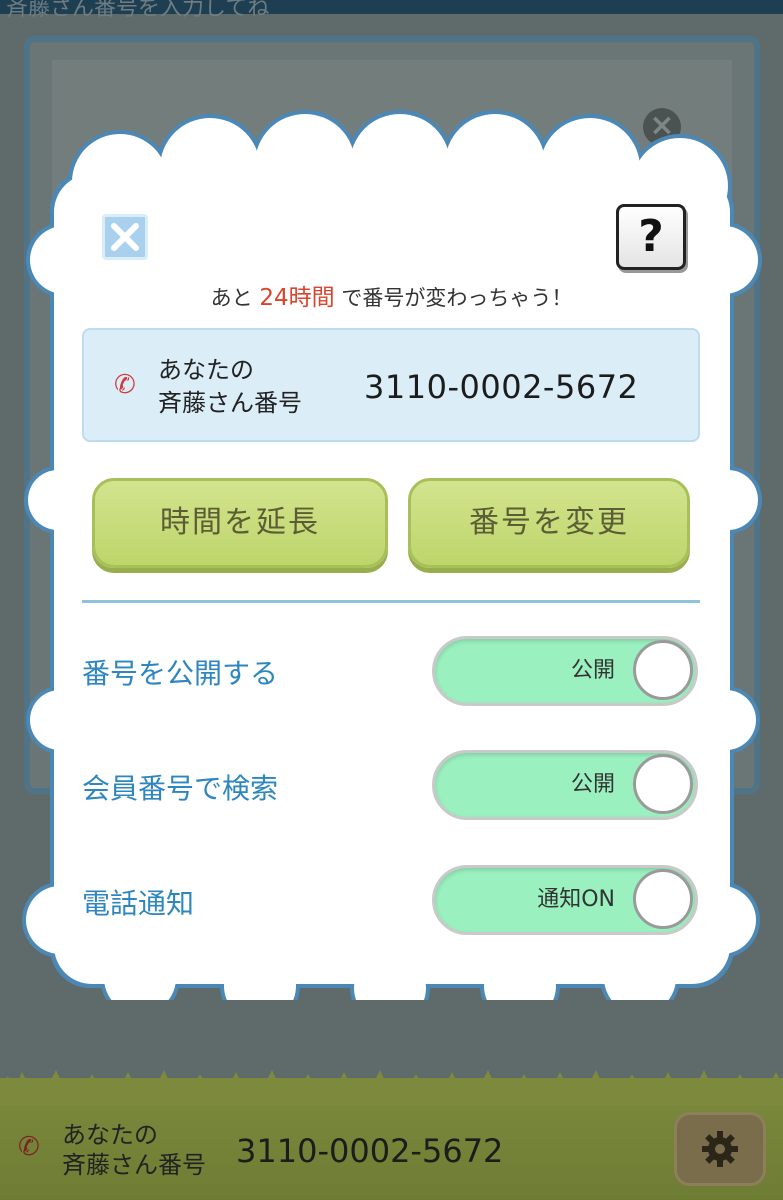  What do you see at coordinates (549, 523) in the screenshot?
I see `change-number-button: 番号を変更` at bounding box center [549, 523].